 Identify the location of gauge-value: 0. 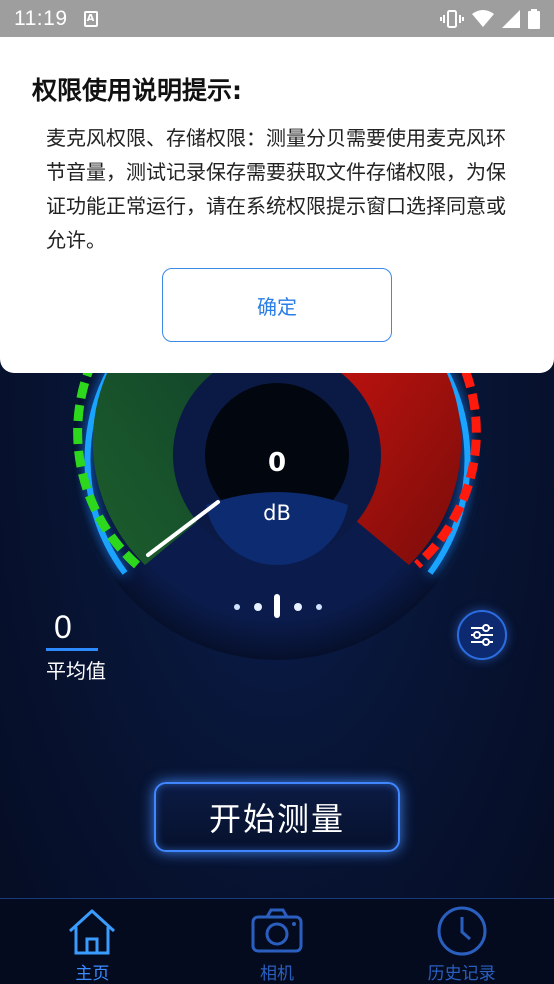
(277, 463).